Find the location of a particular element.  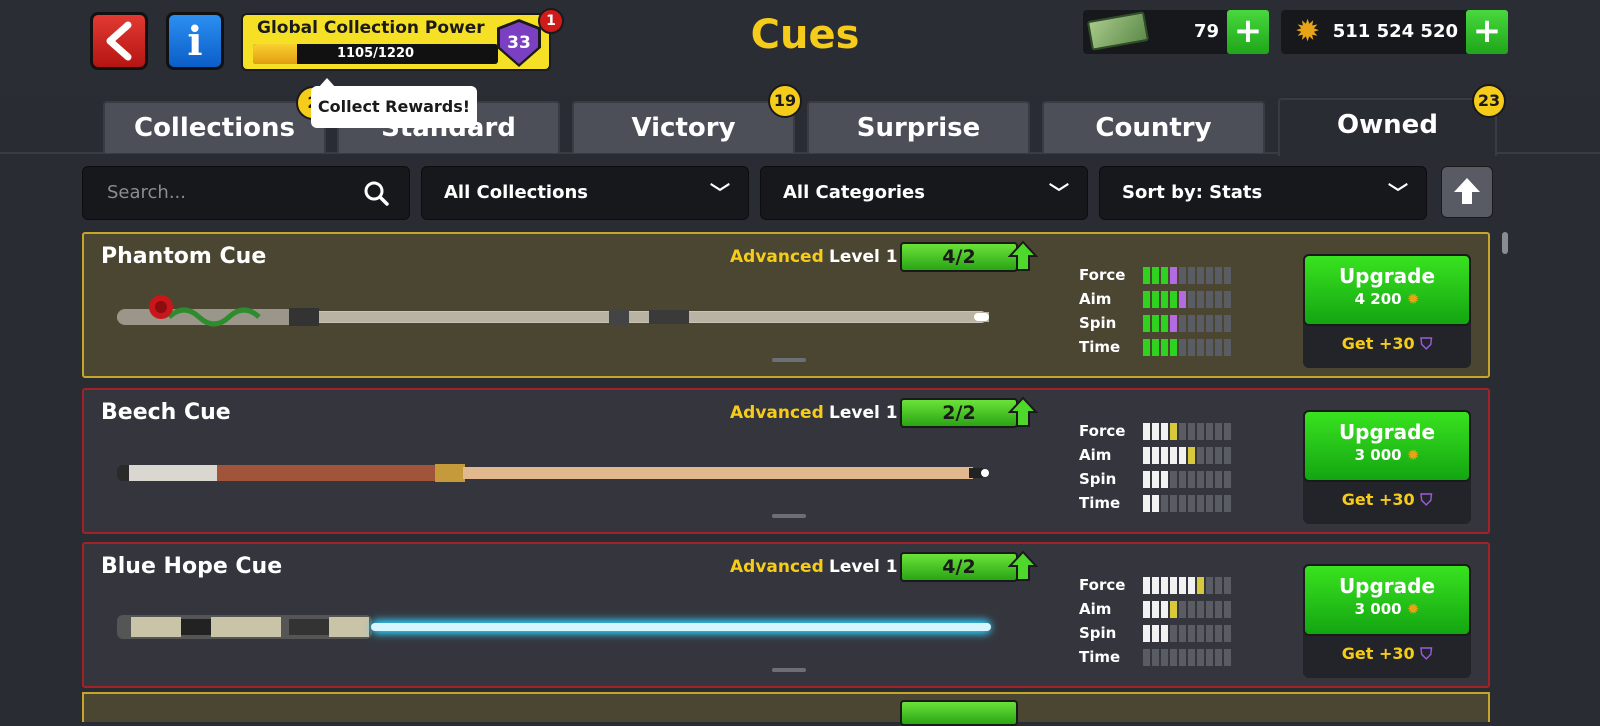

collections-dropdown: All Collections ﹀ is located at coordinates (585, 193).